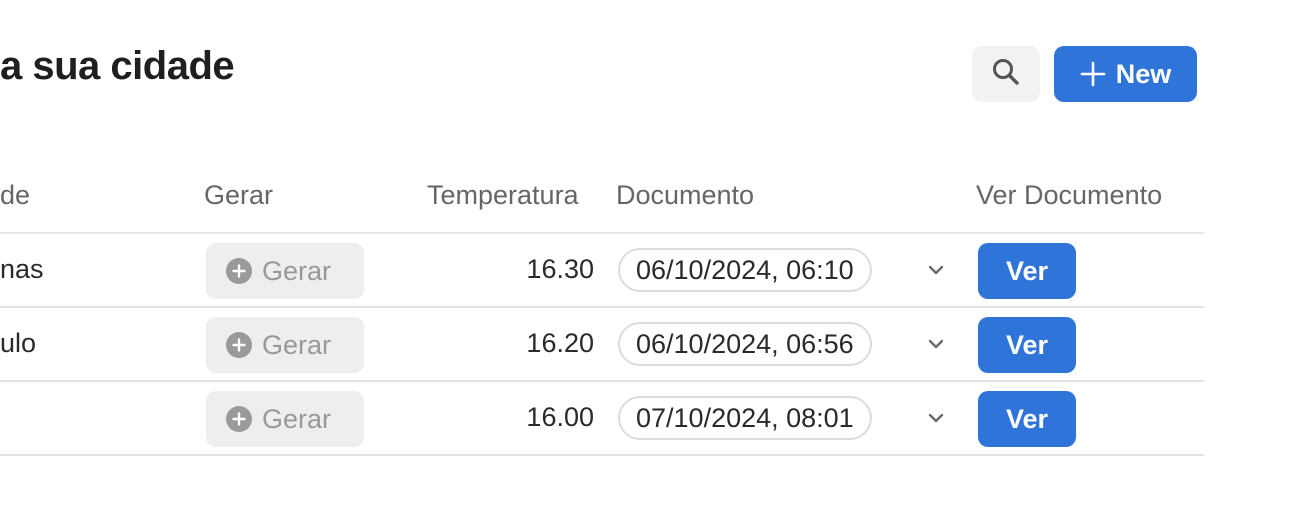 This screenshot has height=506, width=1300. Describe the element at coordinates (503, 195) in the screenshot. I see `column-header-temperatura: Temperatura` at that location.